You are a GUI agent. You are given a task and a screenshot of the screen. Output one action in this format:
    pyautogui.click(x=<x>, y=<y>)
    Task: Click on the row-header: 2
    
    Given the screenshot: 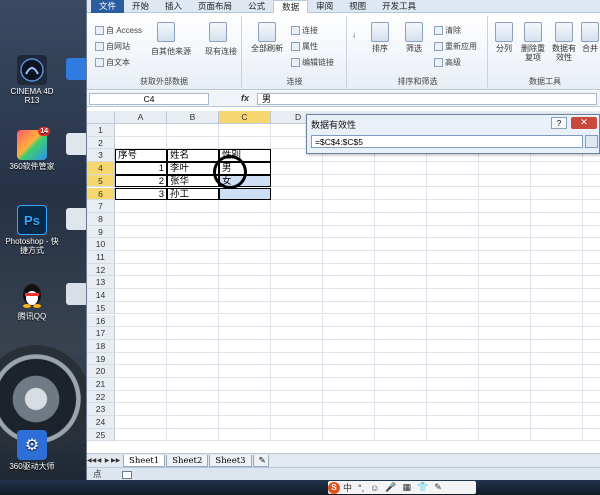 What is the action you would take?
    pyautogui.click(x=101, y=143)
    